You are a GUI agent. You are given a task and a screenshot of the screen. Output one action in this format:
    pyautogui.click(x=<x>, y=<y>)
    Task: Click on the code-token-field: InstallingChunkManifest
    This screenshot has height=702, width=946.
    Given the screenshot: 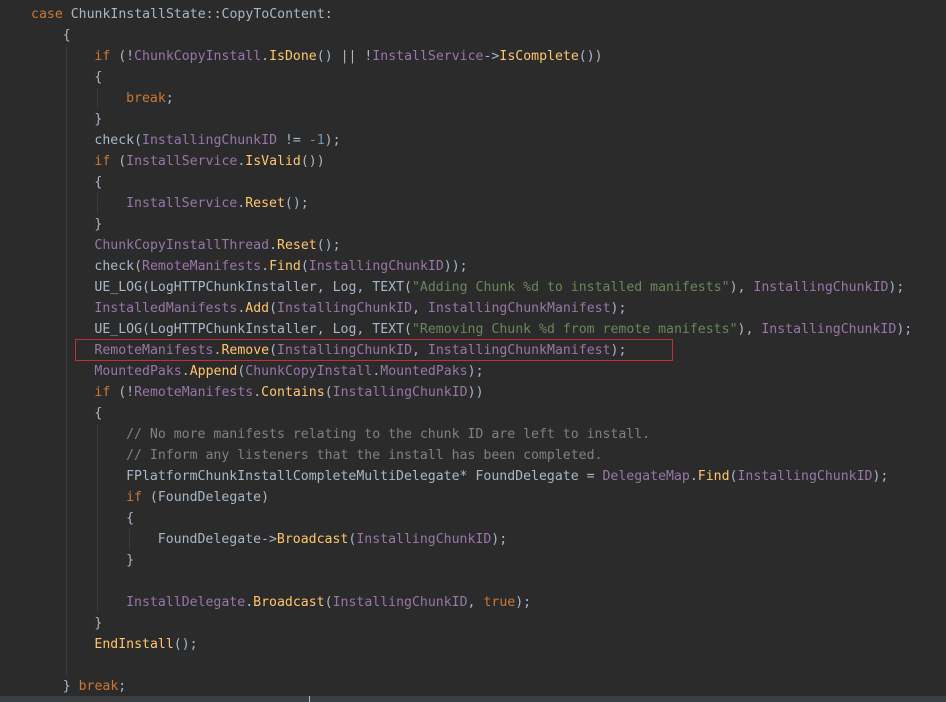 What is the action you would take?
    pyautogui.click(x=519, y=308)
    